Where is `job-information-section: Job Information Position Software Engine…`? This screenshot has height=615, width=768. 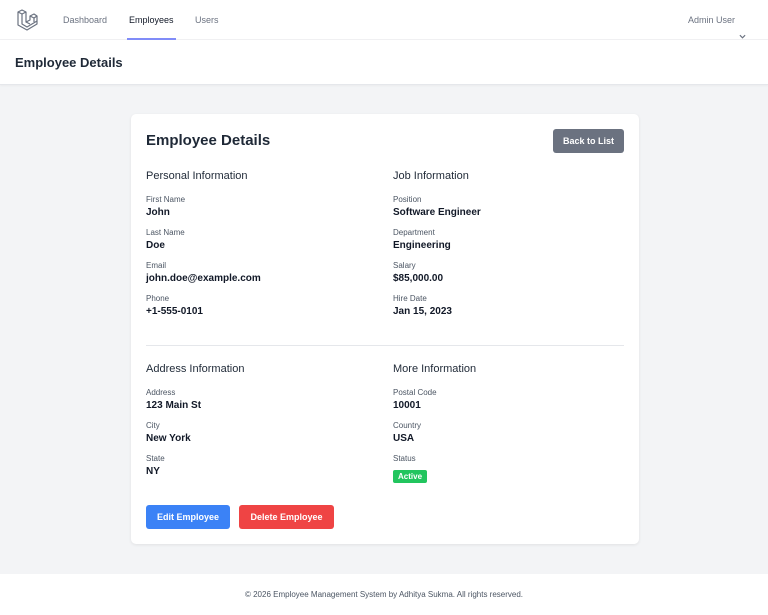 job-information-section: Job Information Position Software Engine… is located at coordinates (508, 248).